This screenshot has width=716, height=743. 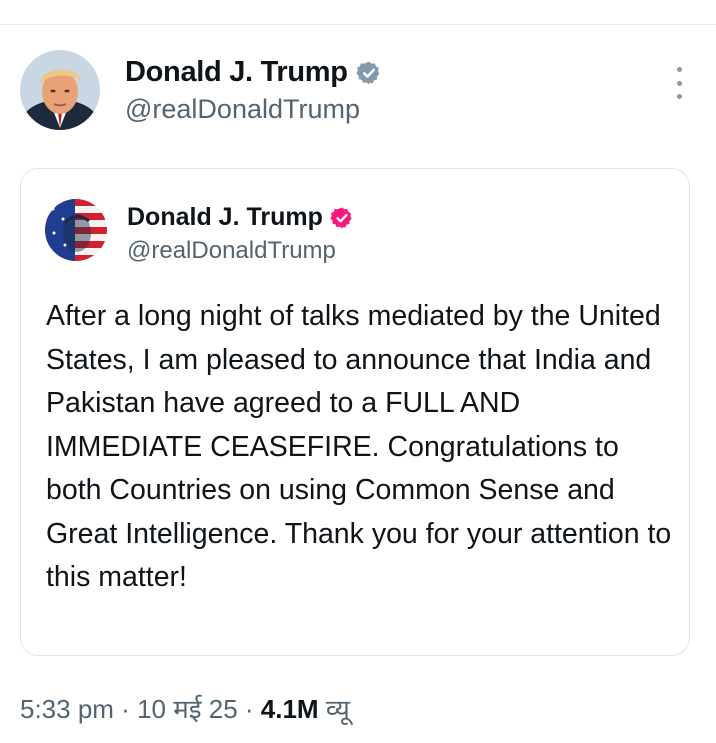 What do you see at coordinates (679, 83) in the screenshot?
I see `more-vertical-icon` at bounding box center [679, 83].